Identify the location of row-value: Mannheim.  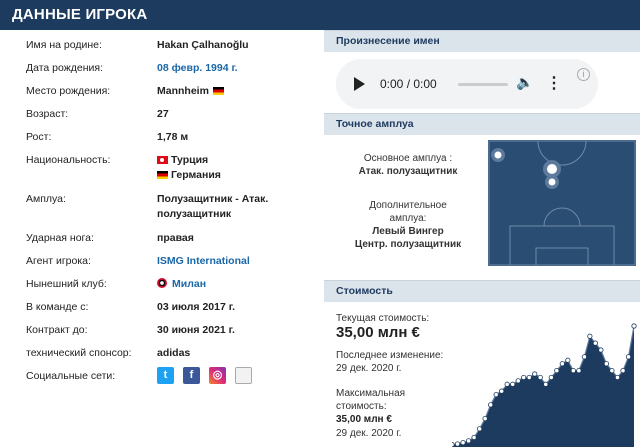
(190, 91).